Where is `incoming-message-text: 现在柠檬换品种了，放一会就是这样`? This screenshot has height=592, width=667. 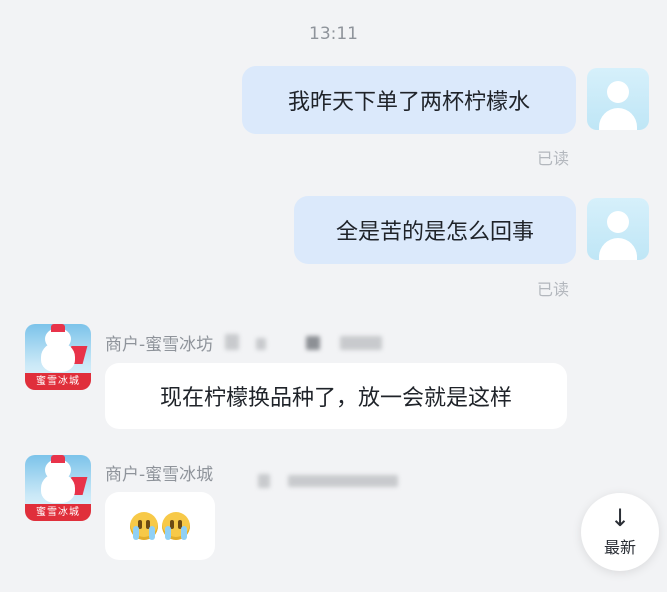
incoming-message-text: 现在柠檬换品种了，放一会就是这样 is located at coordinates (335, 398).